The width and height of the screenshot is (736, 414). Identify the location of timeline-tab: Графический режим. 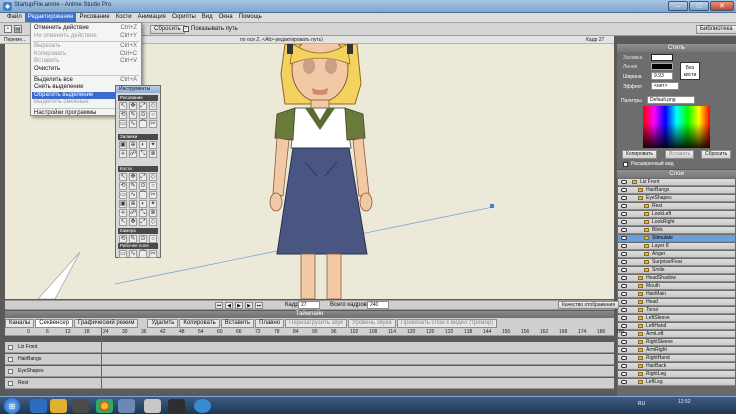
(106, 323).